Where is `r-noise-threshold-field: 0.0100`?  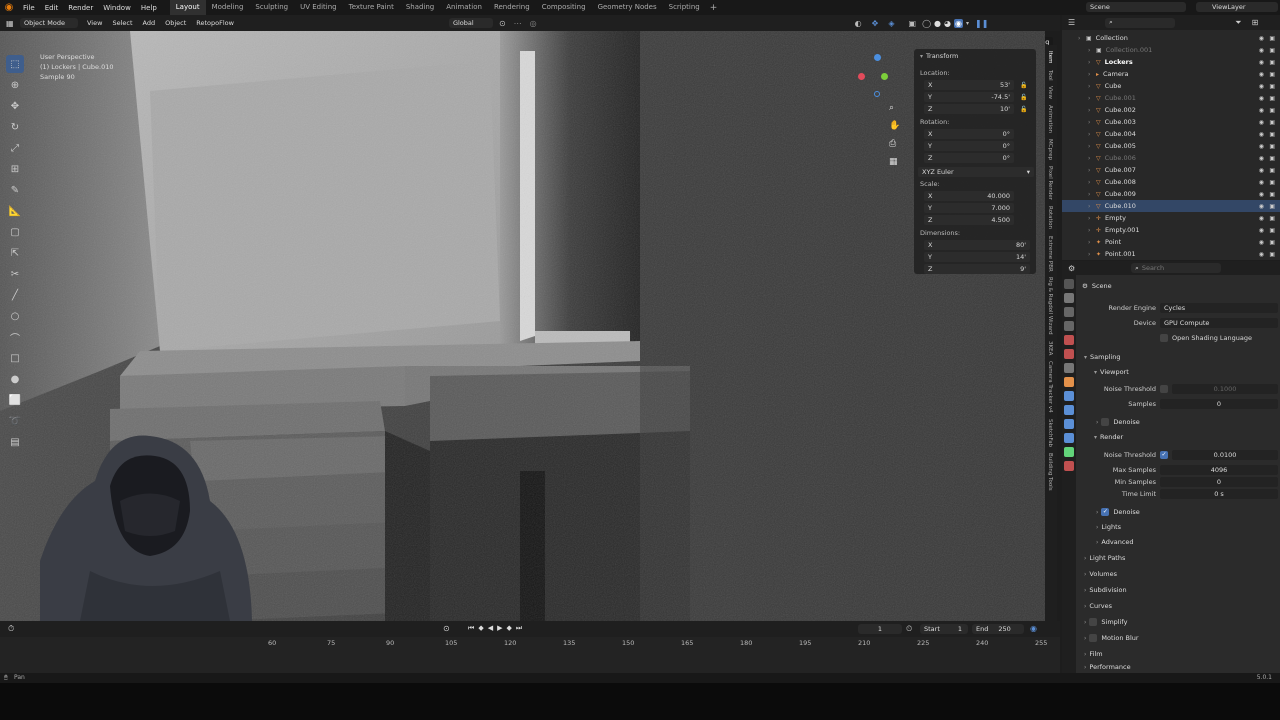
r-noise-threshold-field: 0.0100 is located at coordinates (1225, 454).